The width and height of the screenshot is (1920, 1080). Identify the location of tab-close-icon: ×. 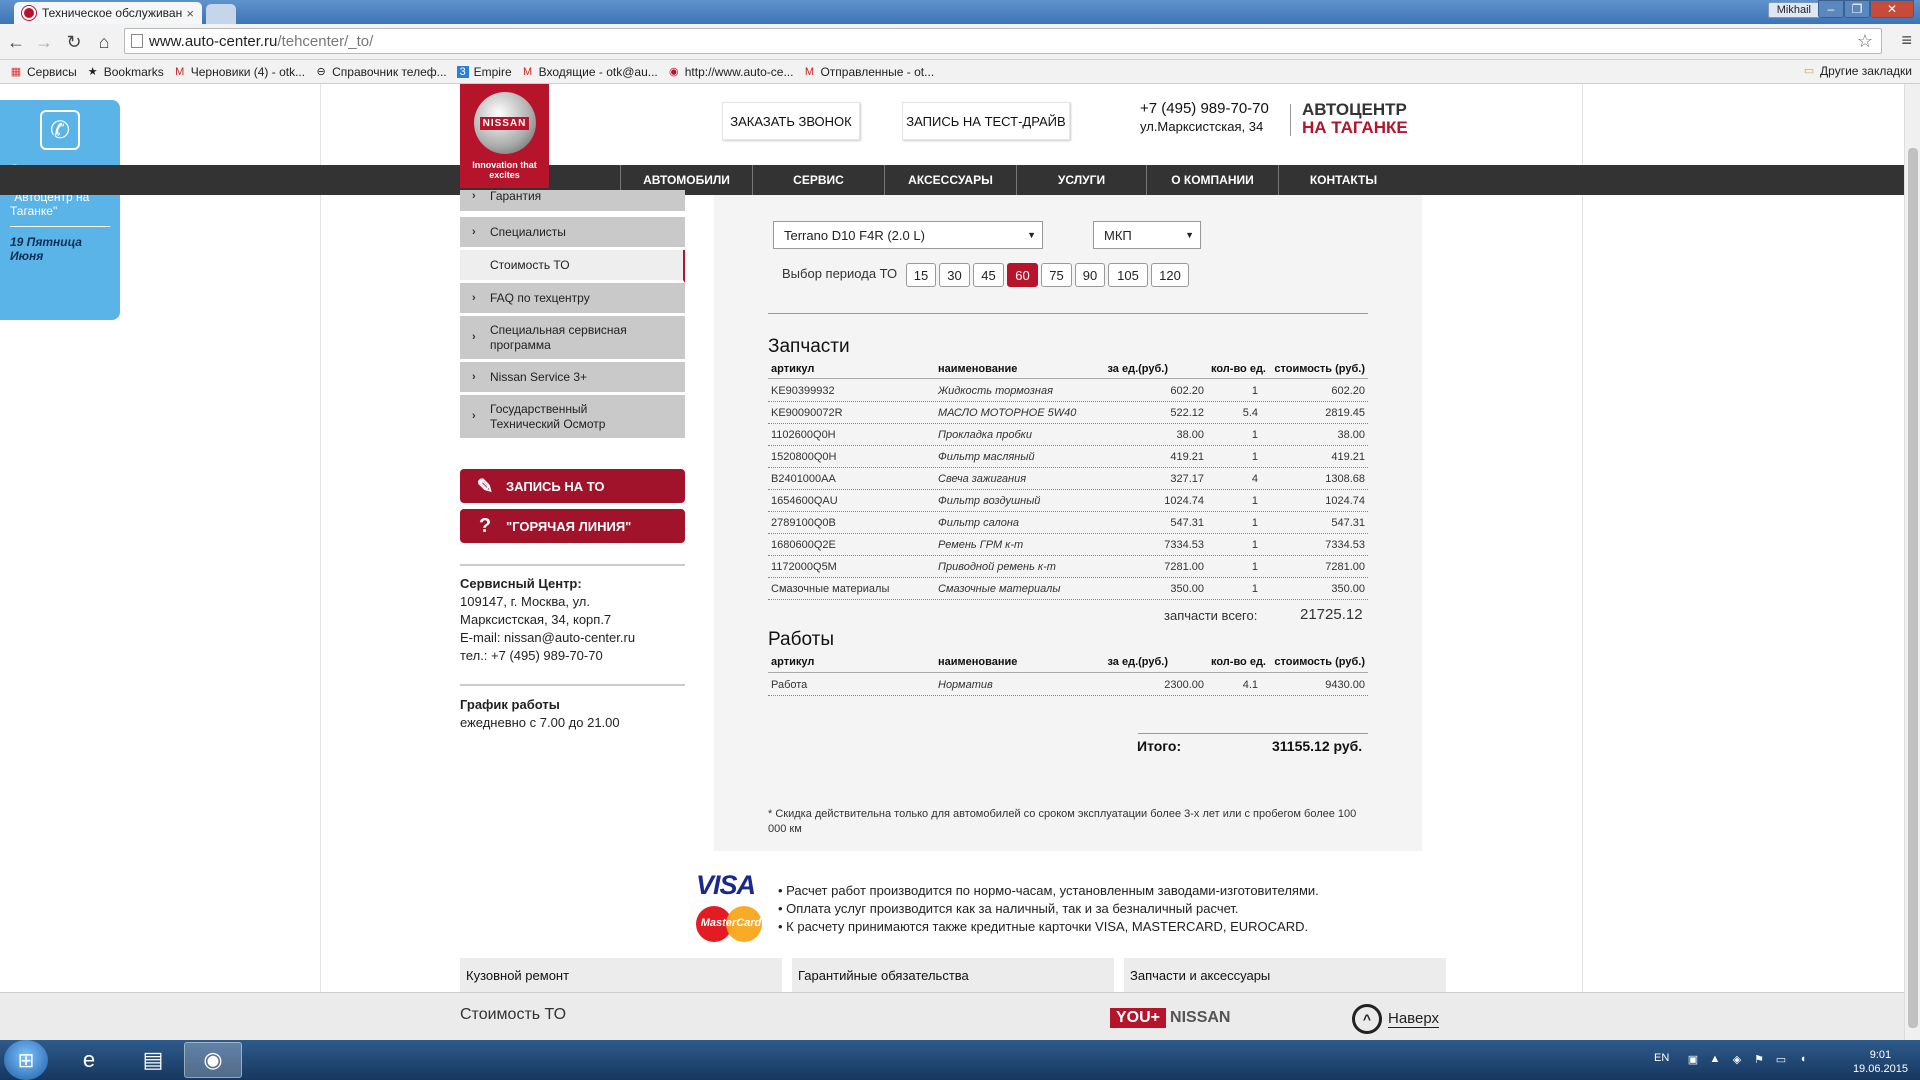
(190, 13).